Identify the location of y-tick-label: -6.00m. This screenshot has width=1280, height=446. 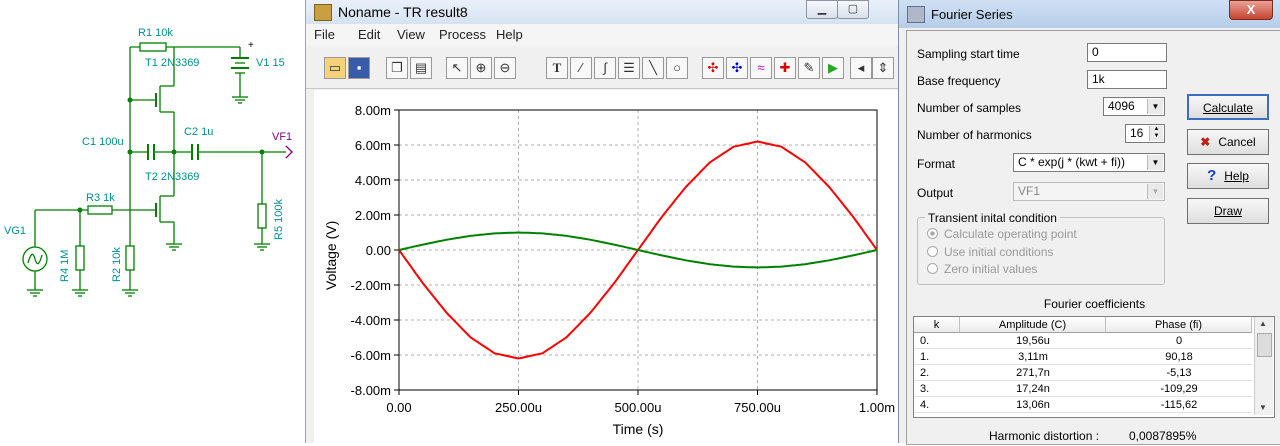
(371, 355).